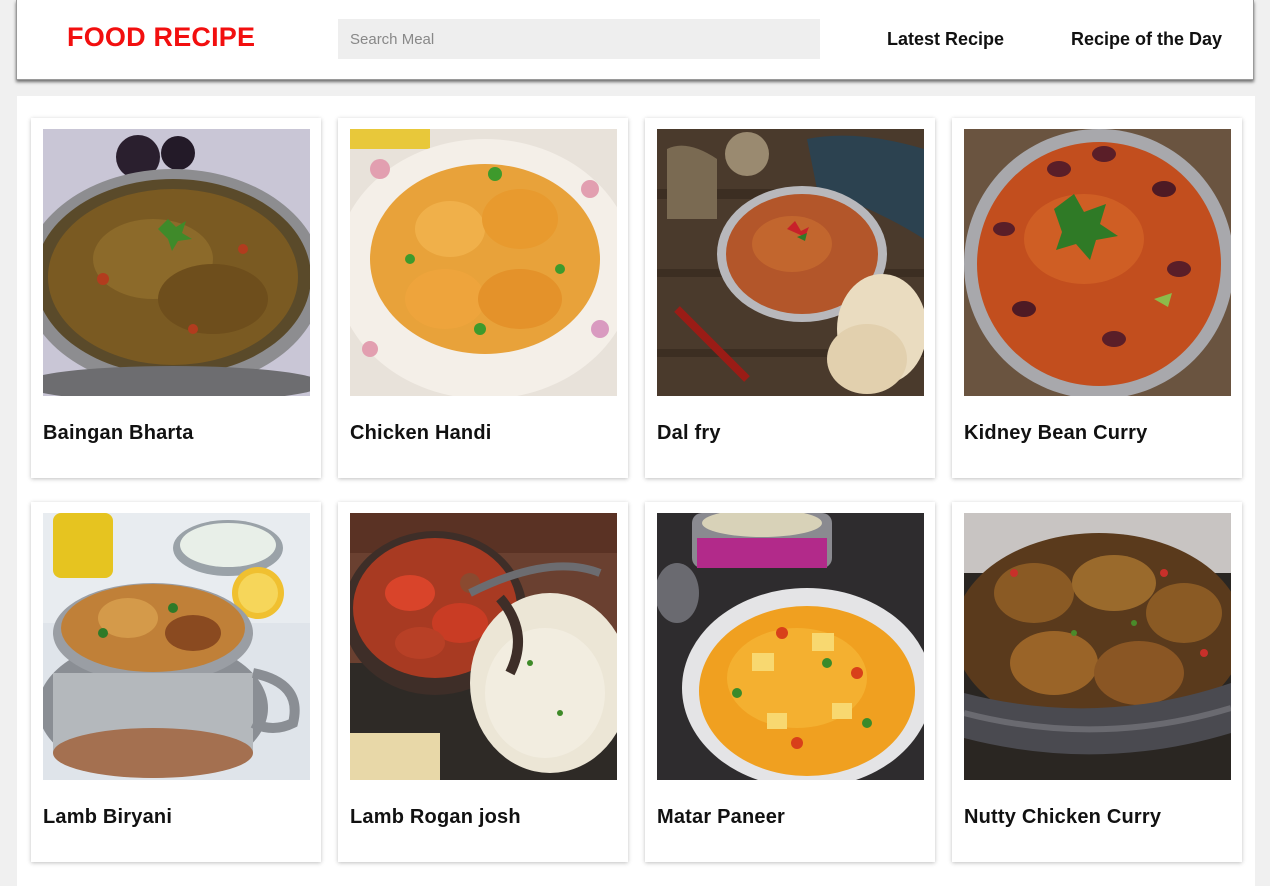 Image resolution: width=1270 pixels, height=886 pixels. I want to click on nav-recipe-of-the-day: Recipe of the Day, so click(1146, 39).